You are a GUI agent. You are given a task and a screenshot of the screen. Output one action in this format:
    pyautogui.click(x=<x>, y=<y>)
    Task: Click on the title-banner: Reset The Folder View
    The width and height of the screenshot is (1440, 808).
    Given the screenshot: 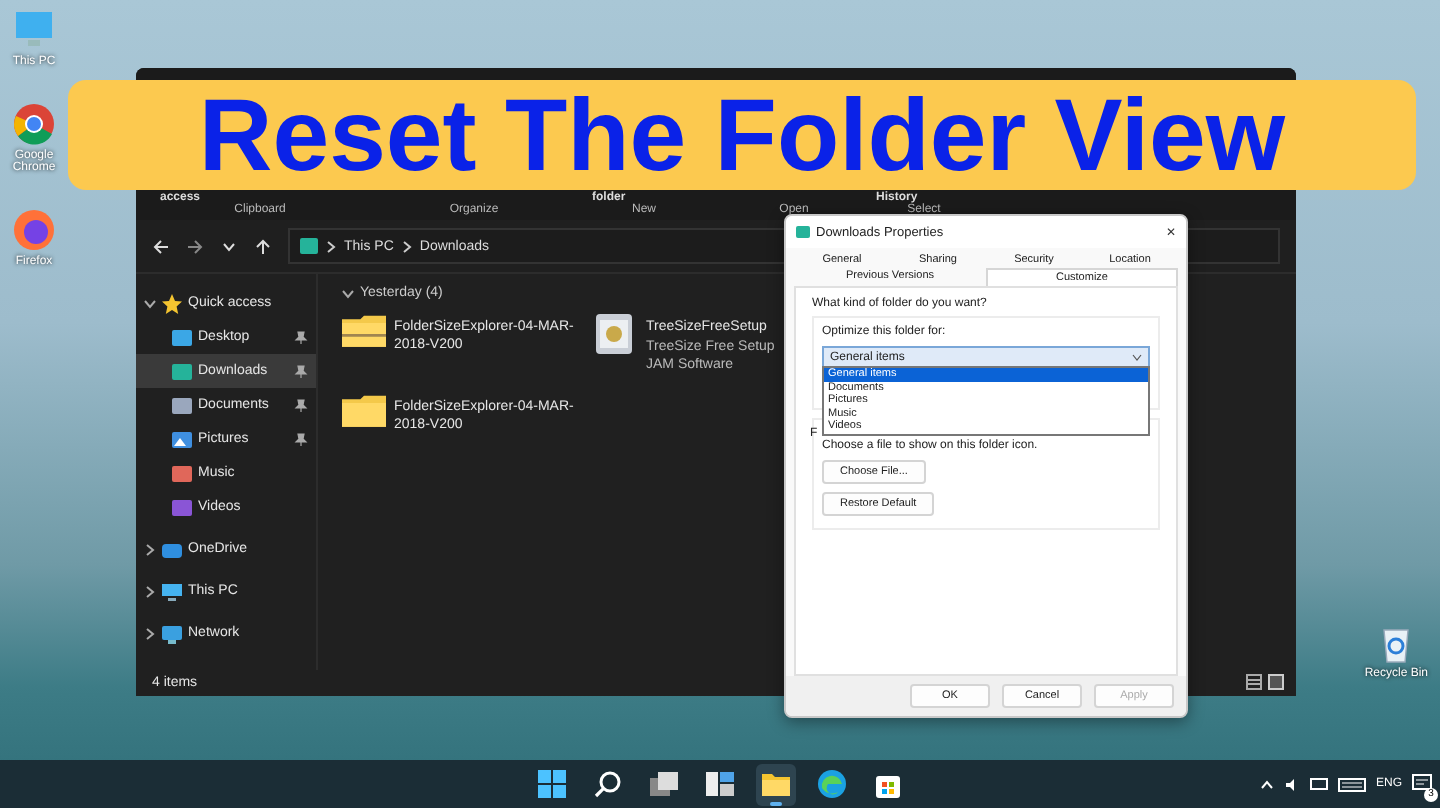 What is the action you would take?
    pyautogui.click(x=742, y=135)
    